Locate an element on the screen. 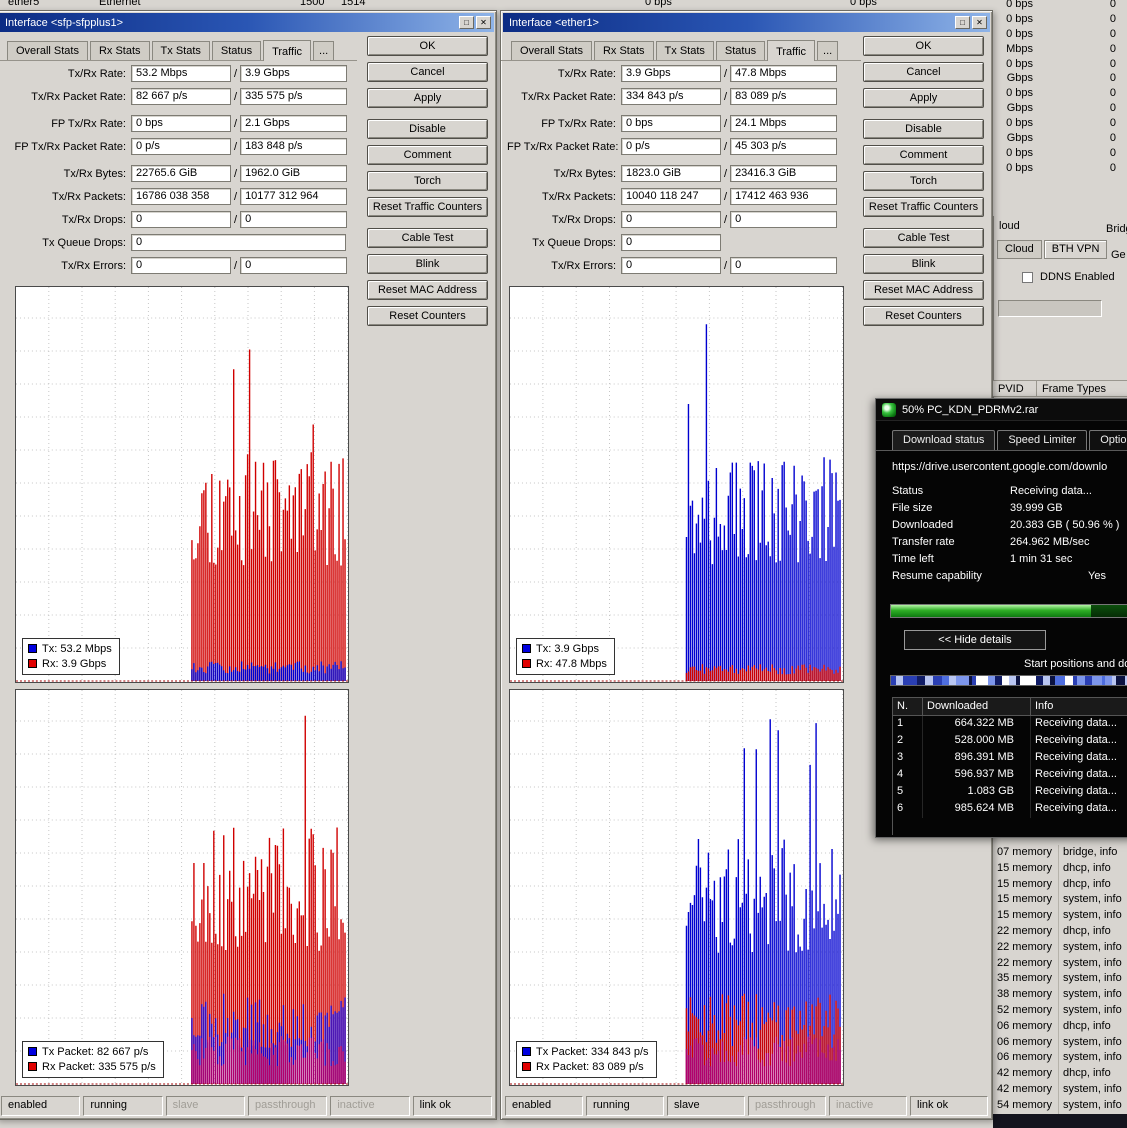  download-tab: Speed Limiter is located at coordinates (1042, 440).